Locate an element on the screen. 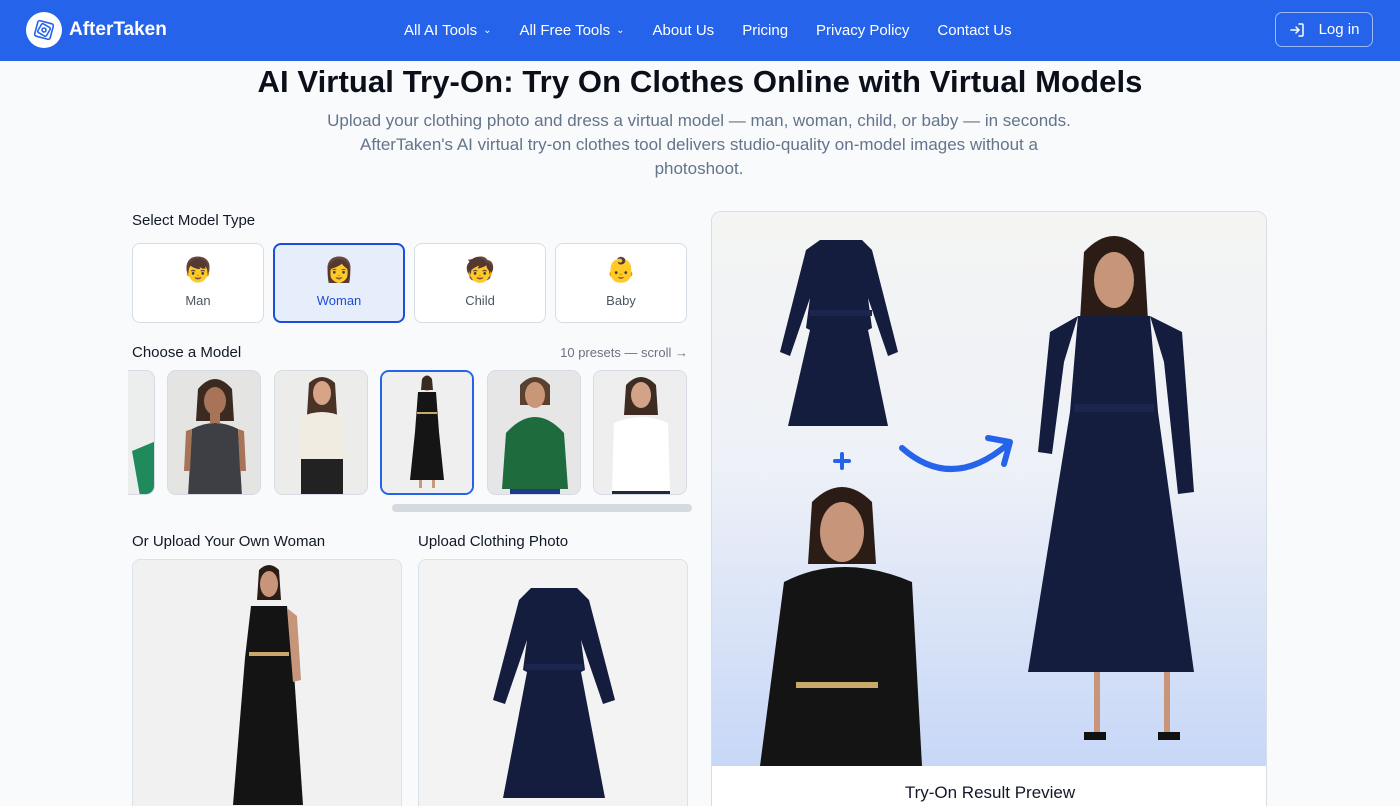 The height and width of the screenshot is (806, 1400). upload-model-dropzone is located at coordinates (267, 682).